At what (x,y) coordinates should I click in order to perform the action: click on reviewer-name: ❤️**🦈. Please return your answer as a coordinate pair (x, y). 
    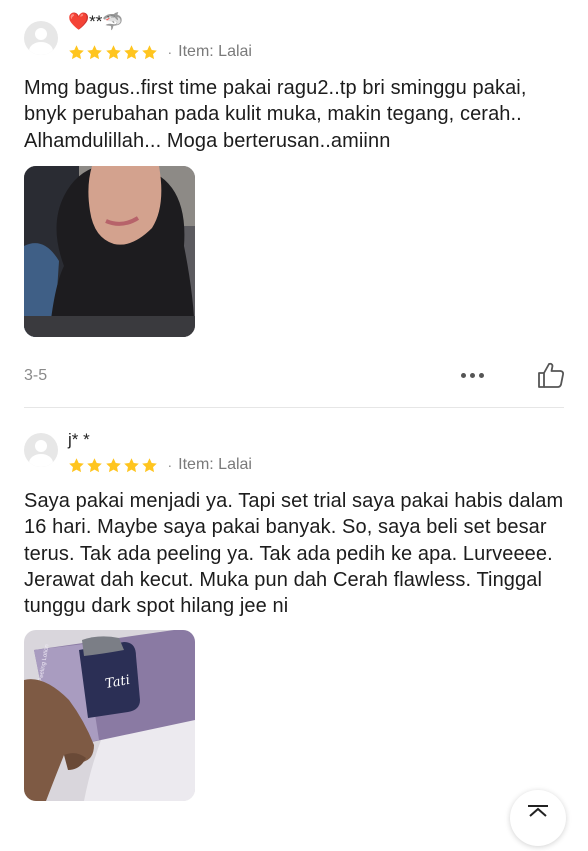
    Looking at the image, I should click on (96, 21).